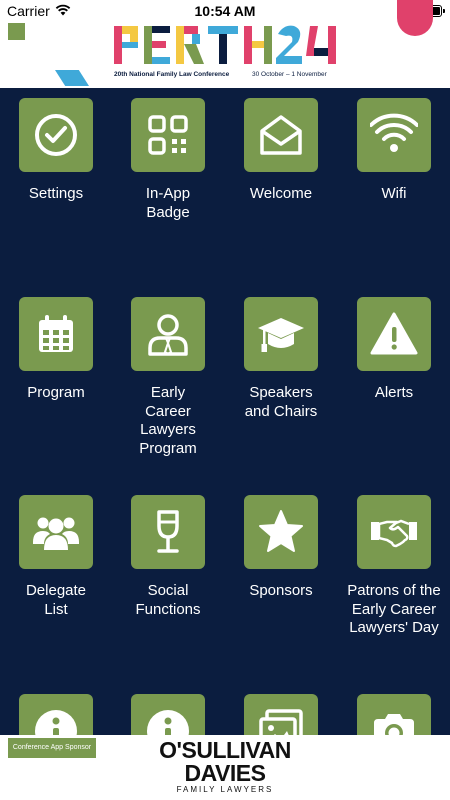  I want to click on tile-settings: Settings, so click(56, 190).